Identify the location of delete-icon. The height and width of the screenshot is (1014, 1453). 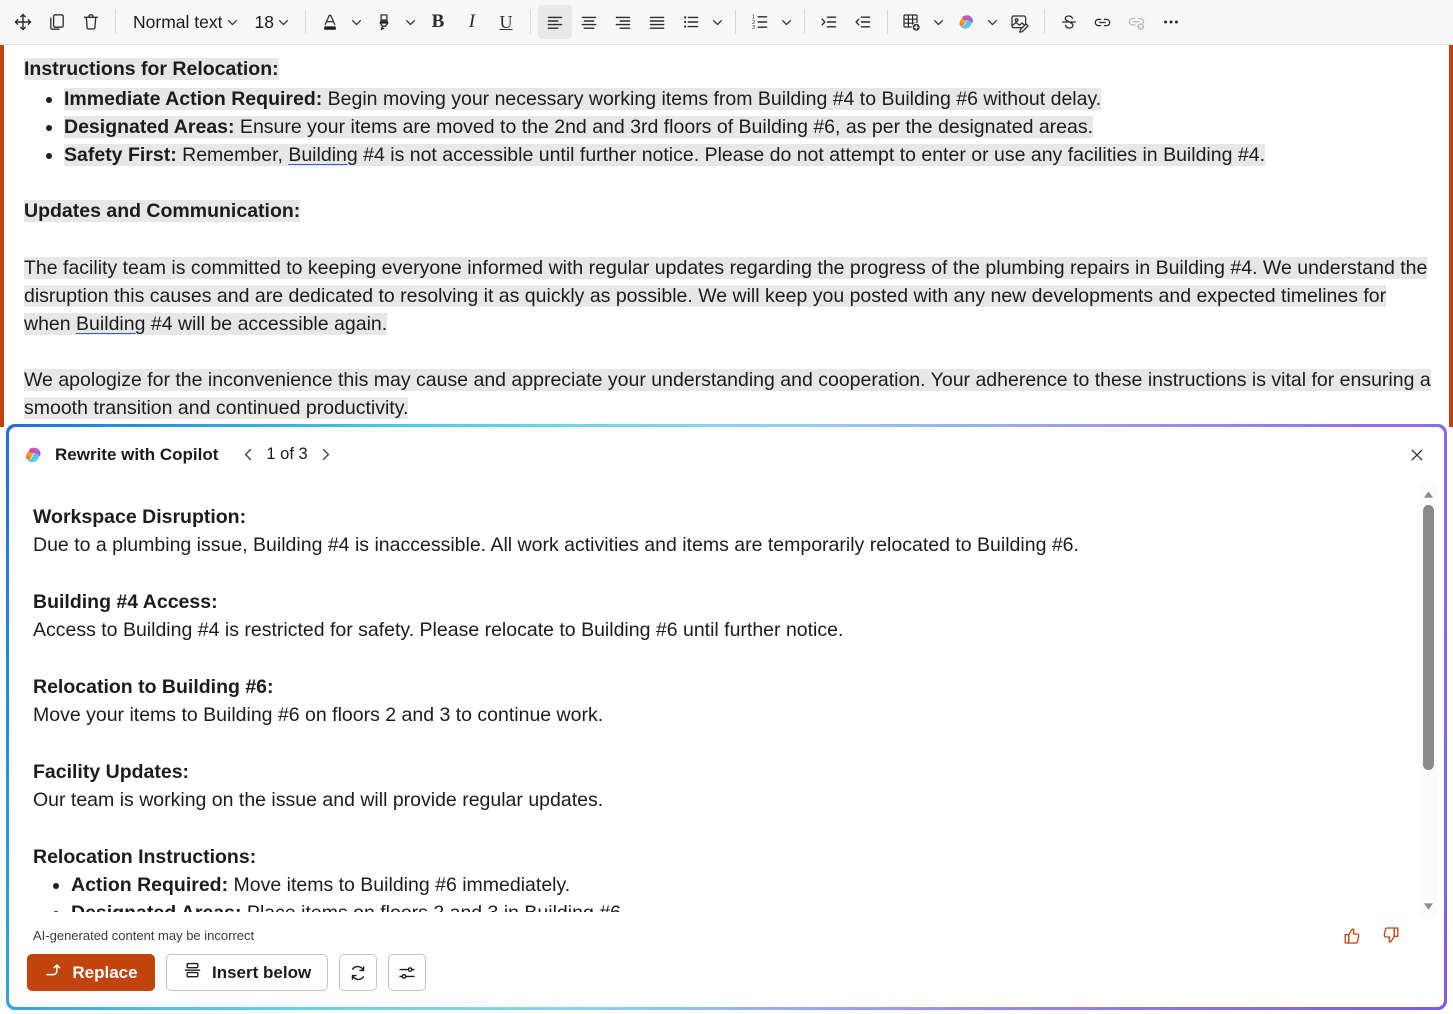
(91, 22).